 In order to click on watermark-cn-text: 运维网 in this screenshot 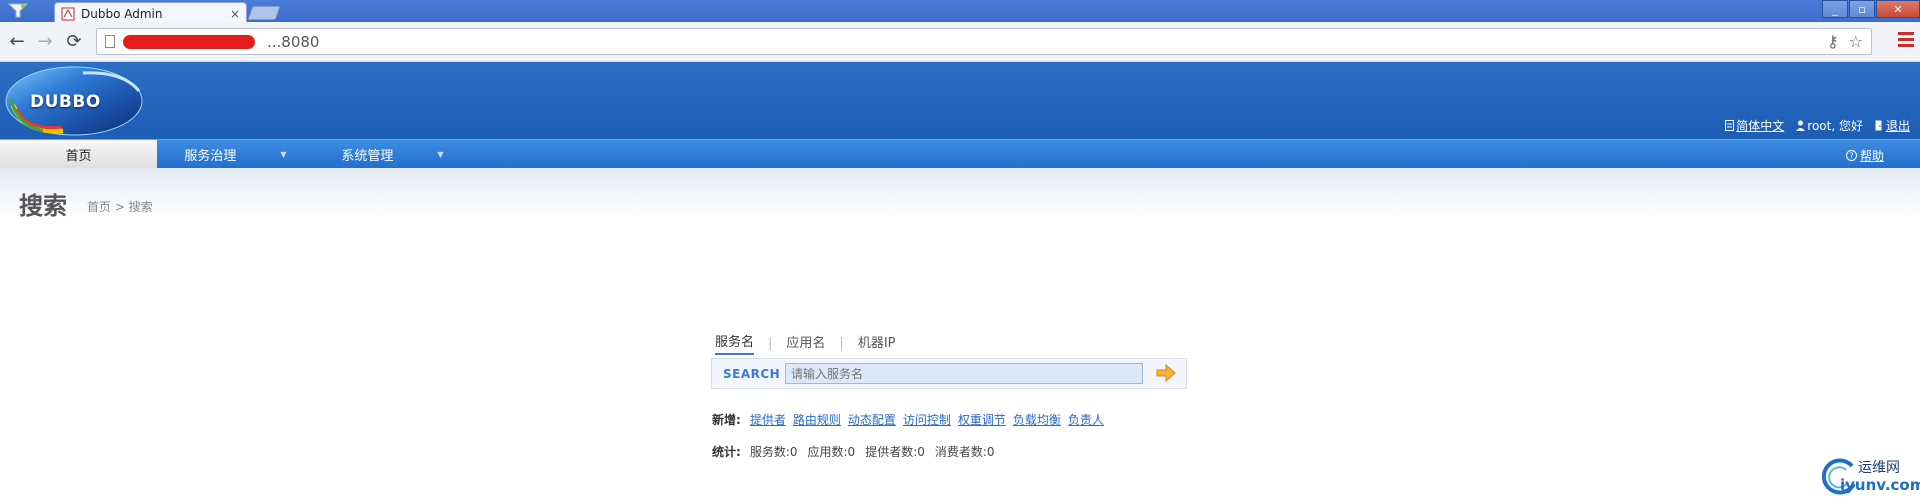, I will do `click(1879, 468)`.